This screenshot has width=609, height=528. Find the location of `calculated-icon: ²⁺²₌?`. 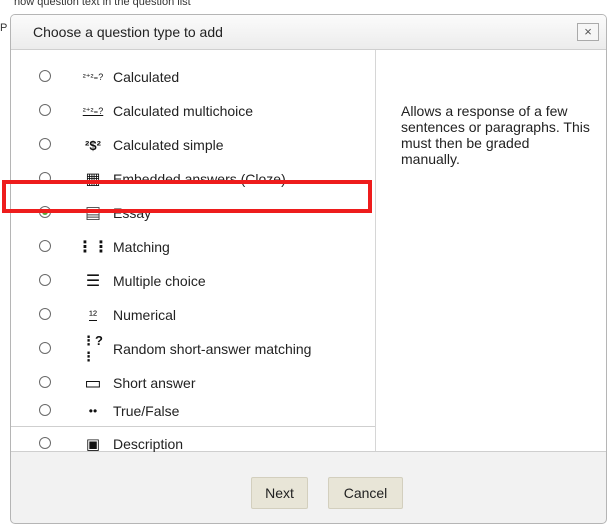

calculated-icon: ²⁺²₌? is located at coordinates (93, 76).